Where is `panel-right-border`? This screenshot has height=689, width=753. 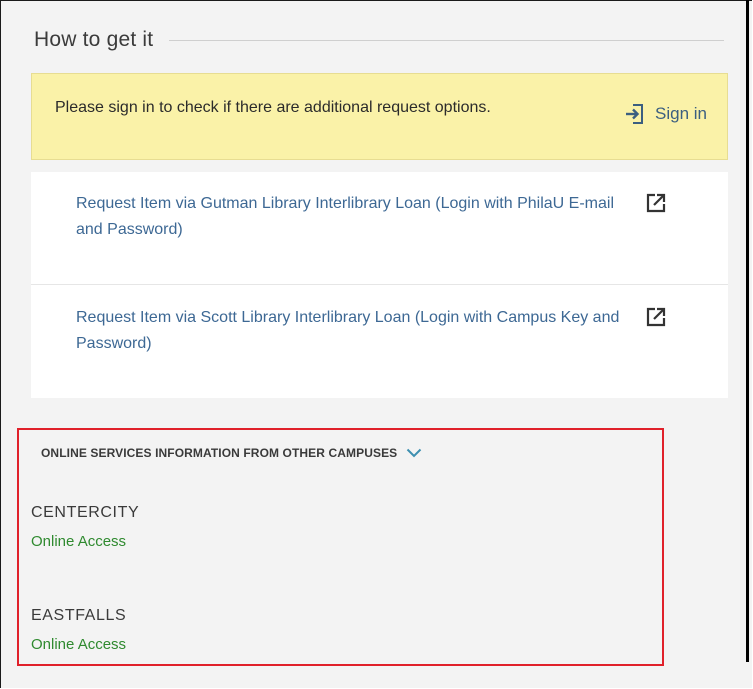
panel-right-border is located at coordinates (747, 331).